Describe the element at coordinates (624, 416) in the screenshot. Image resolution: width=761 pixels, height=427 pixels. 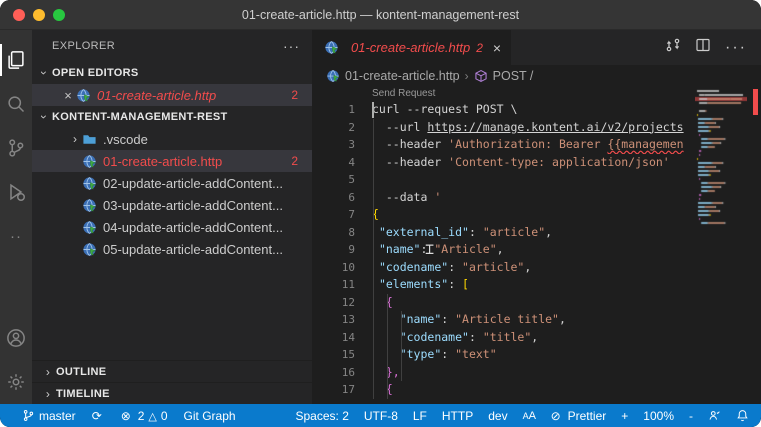
I see `status-+: +` at that location.